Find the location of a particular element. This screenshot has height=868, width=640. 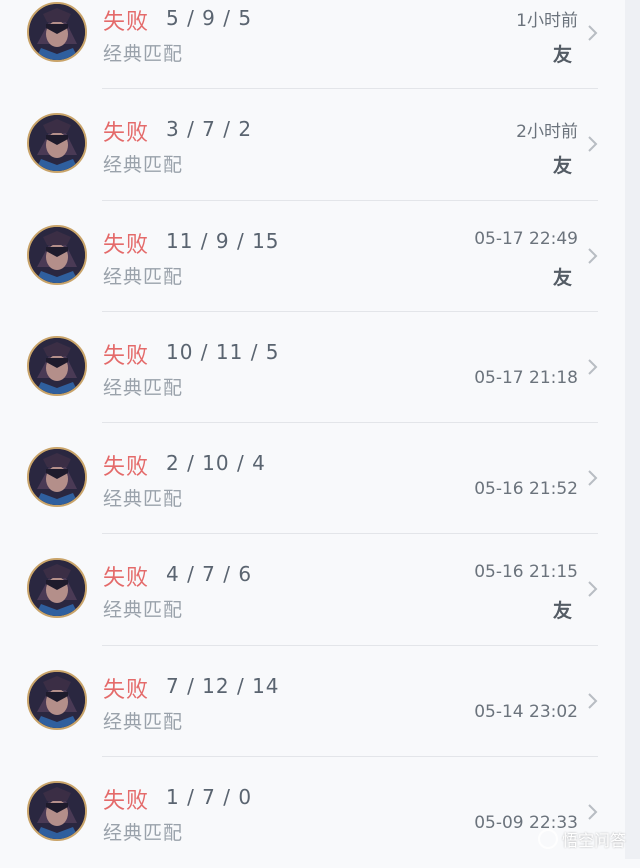

kda-score: 1 / 7 / 0 is located at coordinates (209, 797).